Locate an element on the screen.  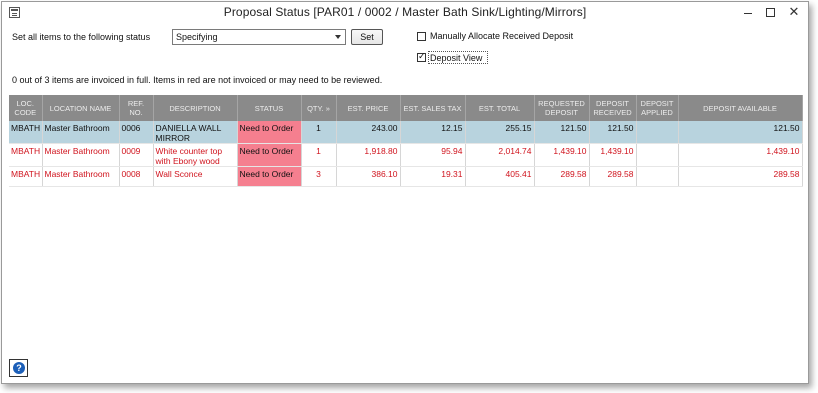
sales-tax-cell: 19.31 is located at coordinates (433, 176).